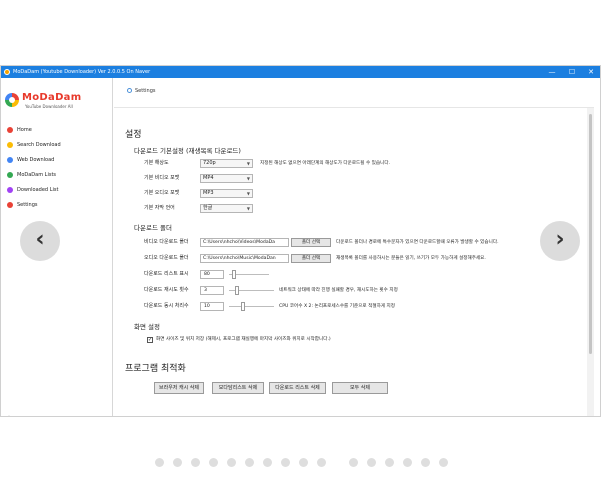 The width and height of the screenshot is (601, 481). I want to click on clear-browser-cache-button: 브라우저 캐시 삭제, so click(179, 388).